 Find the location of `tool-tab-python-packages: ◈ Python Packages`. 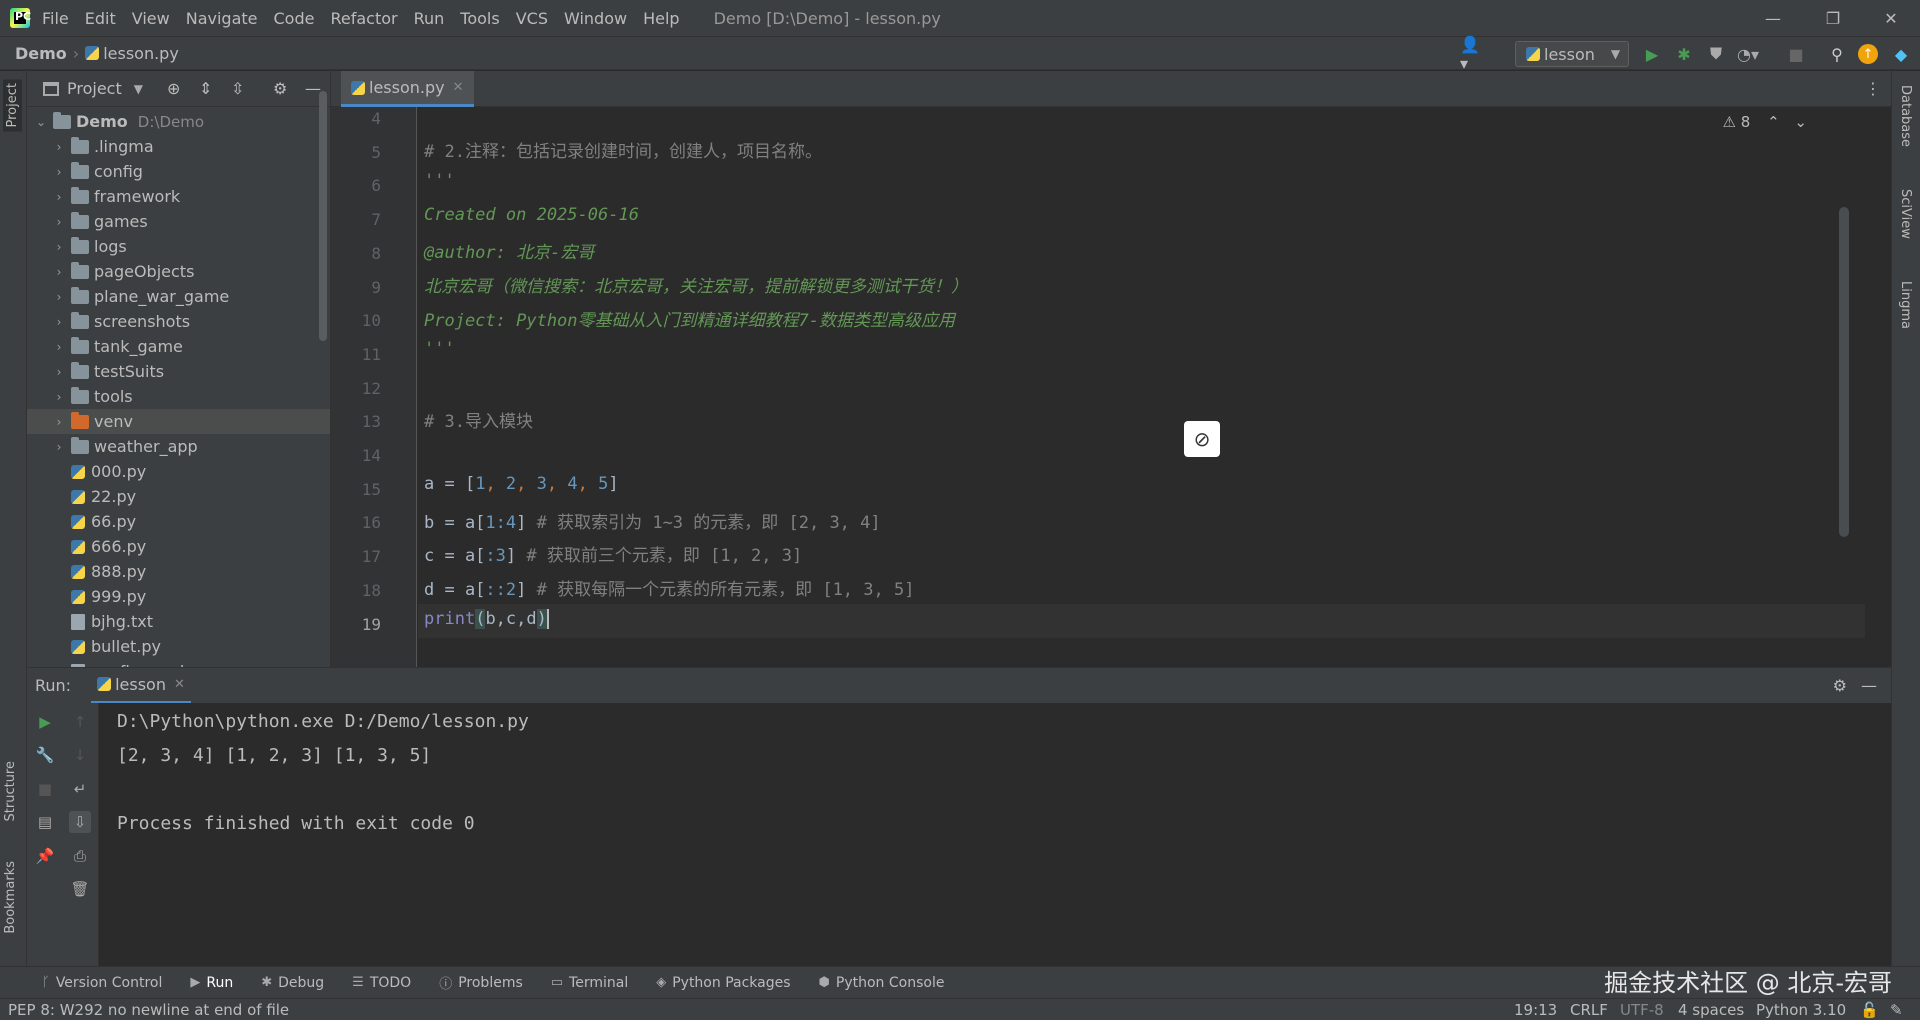

tool-tab-python-packages: ◈ Python Packages is located at coordinates (723, 983).